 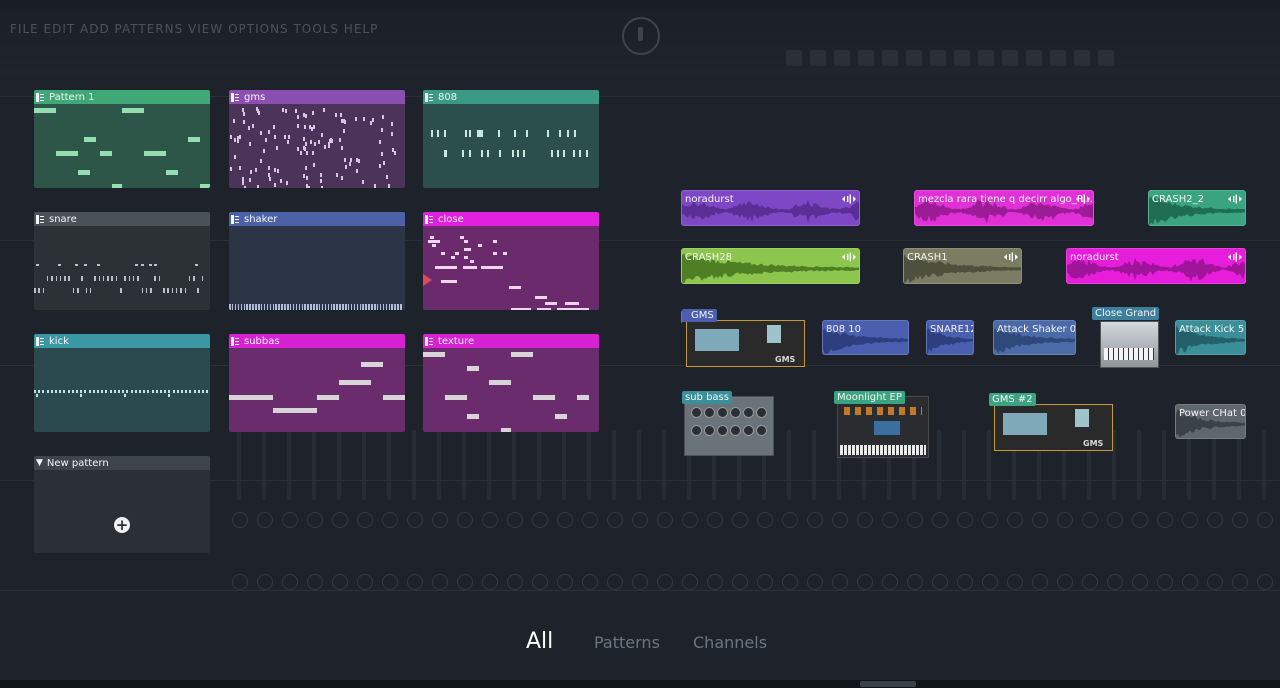 I want to click on audio-clip-crash1: CRASH1, so click(x=962, y=266).